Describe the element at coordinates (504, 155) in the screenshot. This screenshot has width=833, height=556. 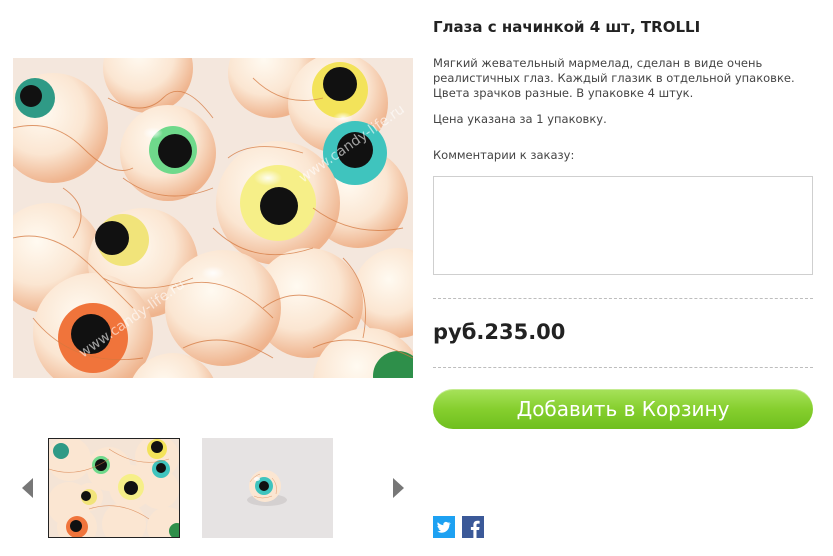
I see `comment-label: Комментарии к заказу:` at that location.